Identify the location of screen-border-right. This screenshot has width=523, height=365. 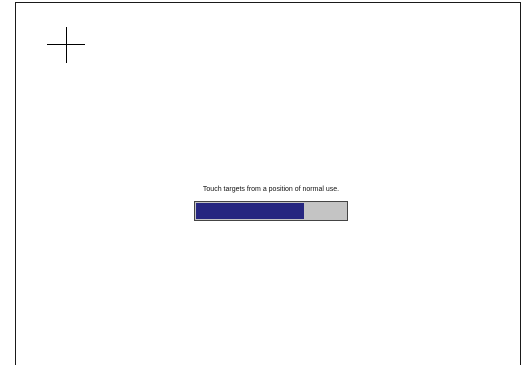
(520, 183).